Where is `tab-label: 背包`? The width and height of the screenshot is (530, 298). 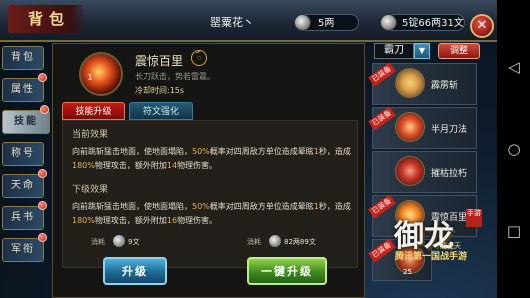
tab-label: 背包 is located at coordinates (23, 57).